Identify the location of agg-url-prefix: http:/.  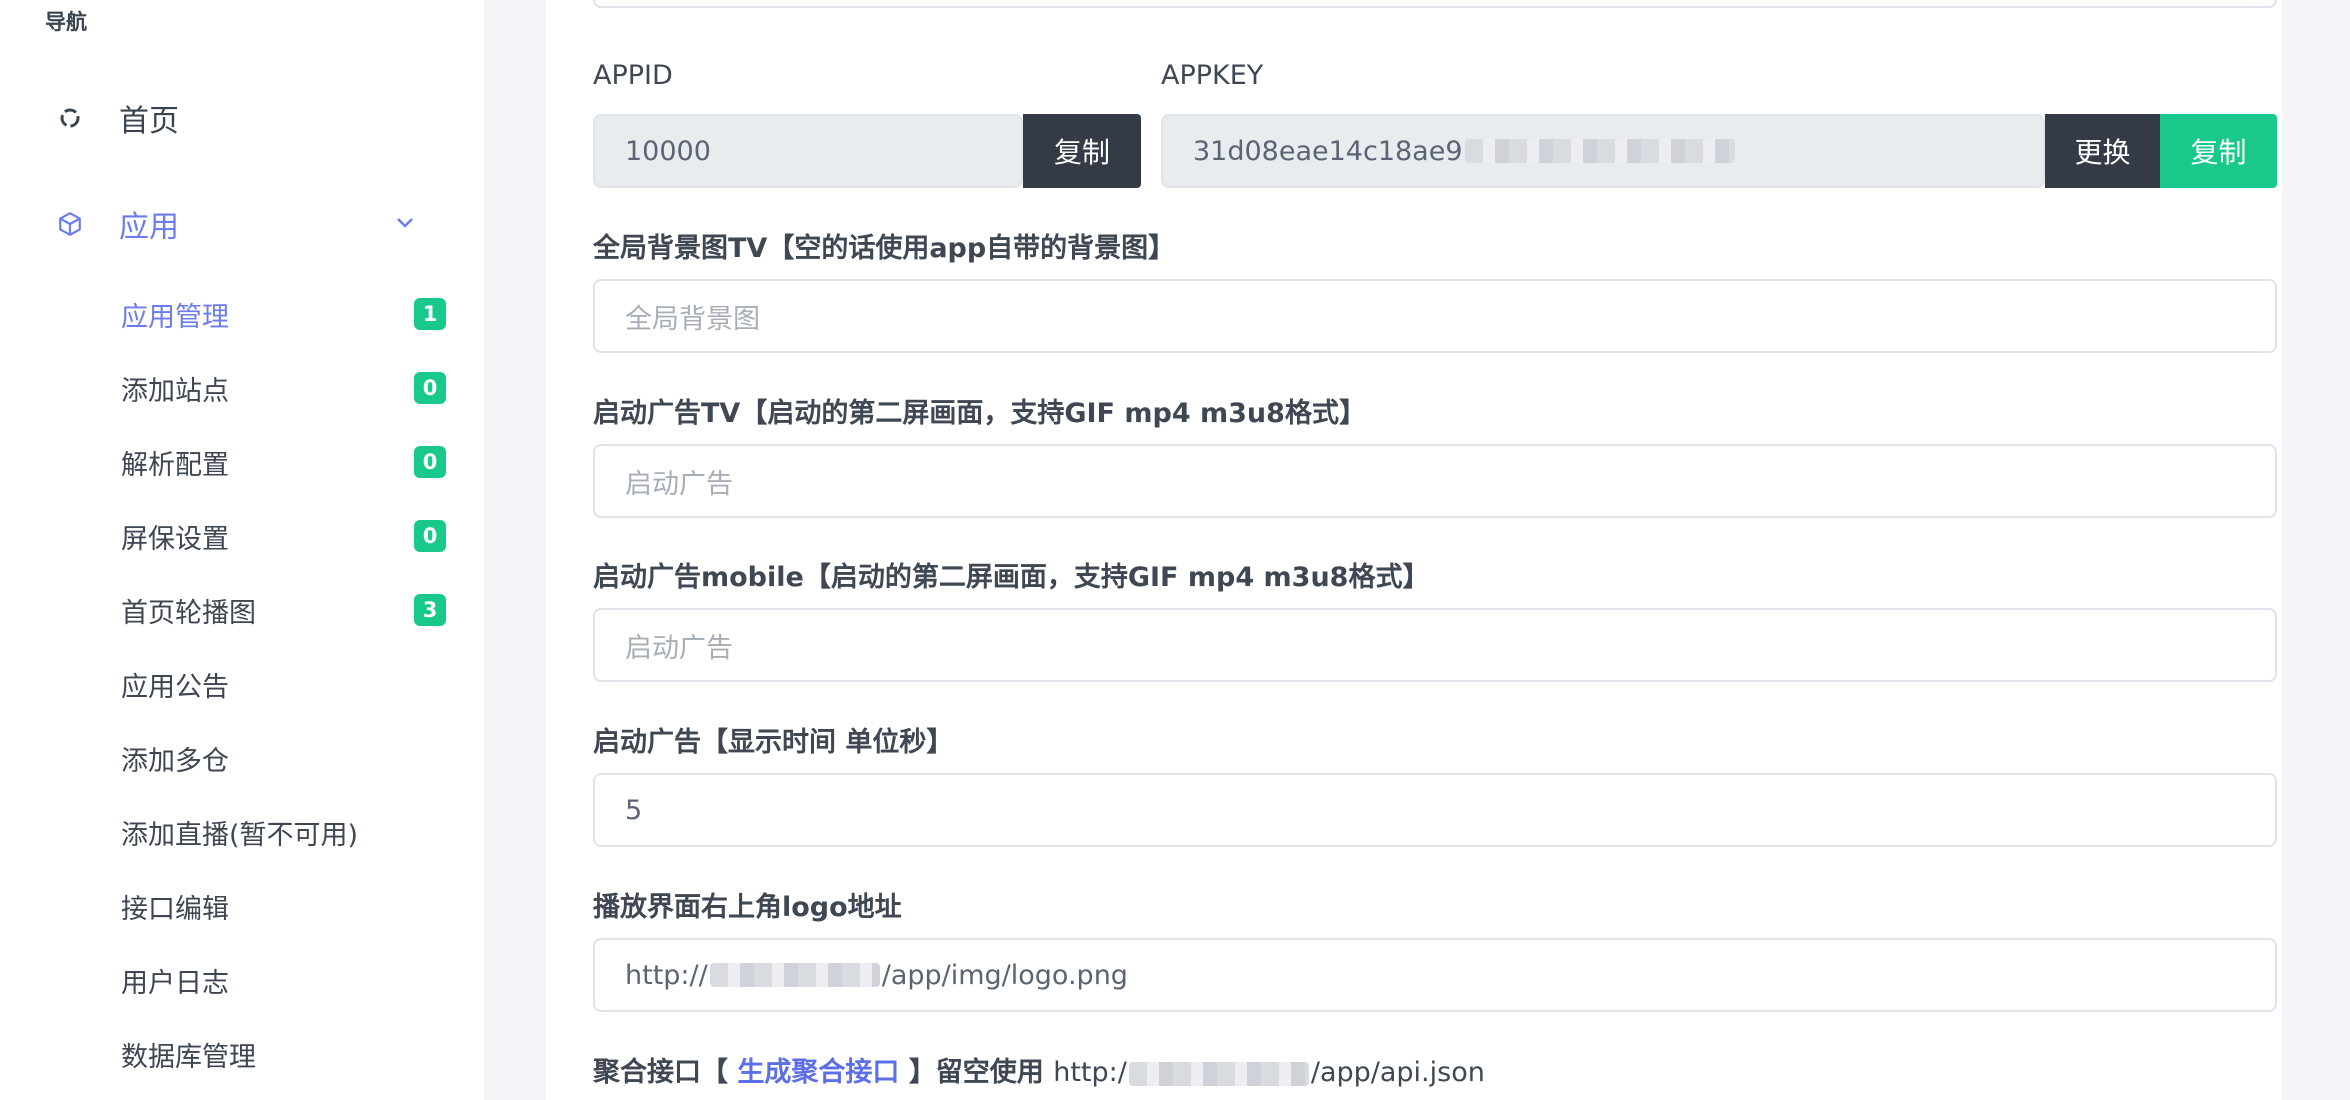
(1090, 1072).